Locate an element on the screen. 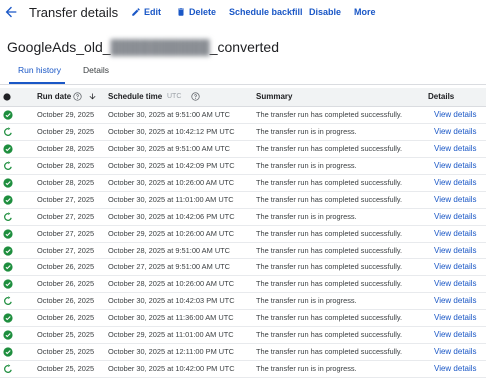  disable-button: Disable is located at coordinates (325, 12).